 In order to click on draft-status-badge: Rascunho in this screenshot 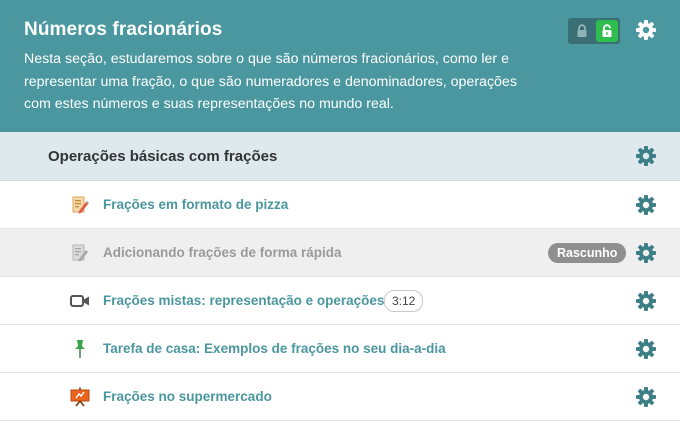, I will do `click(587, 253)`.